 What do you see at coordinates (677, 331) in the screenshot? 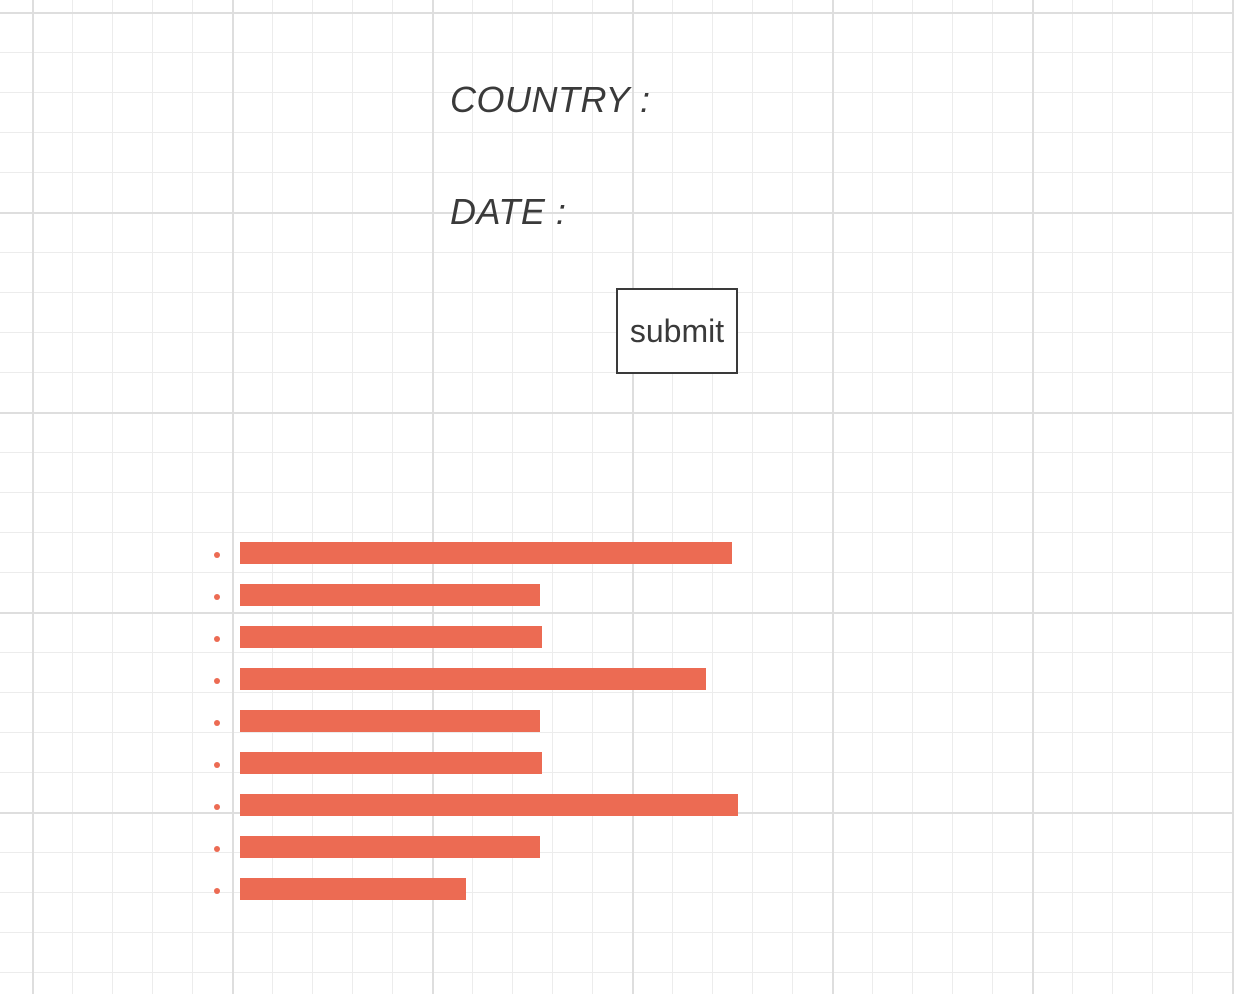
I see `submit-button: submit` at bounding box center [677, 331].